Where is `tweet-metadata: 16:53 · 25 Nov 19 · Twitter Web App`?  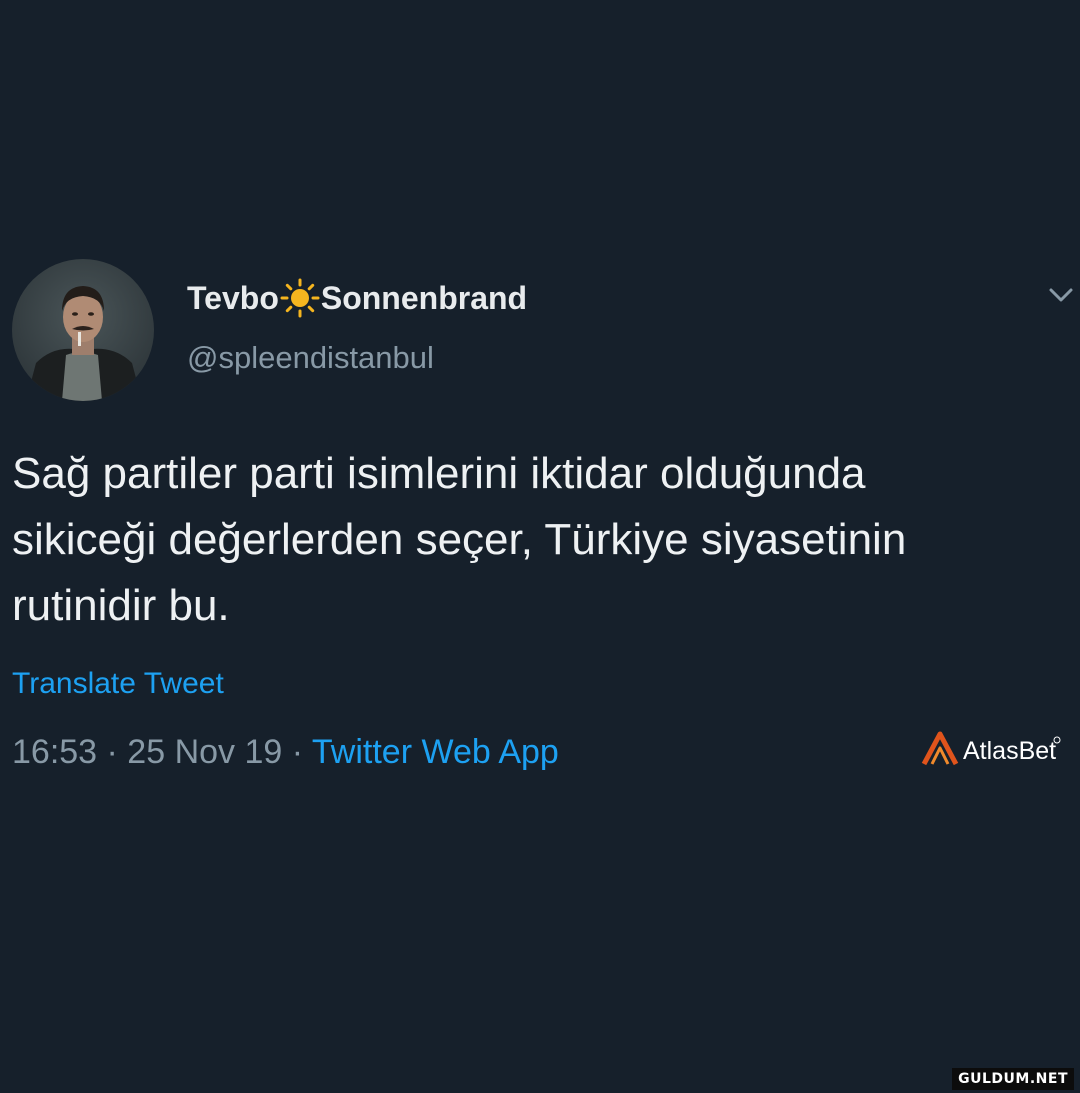 tweet-metadata: 16:53 · 25 Nov 19 · Twitter Web App is located at coordinates (285, 752).